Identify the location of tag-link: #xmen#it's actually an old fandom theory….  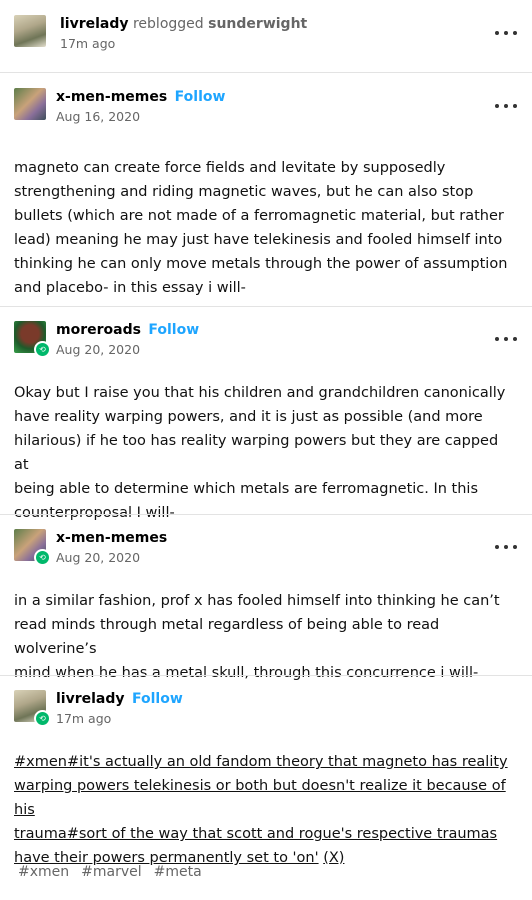
(261, 762).